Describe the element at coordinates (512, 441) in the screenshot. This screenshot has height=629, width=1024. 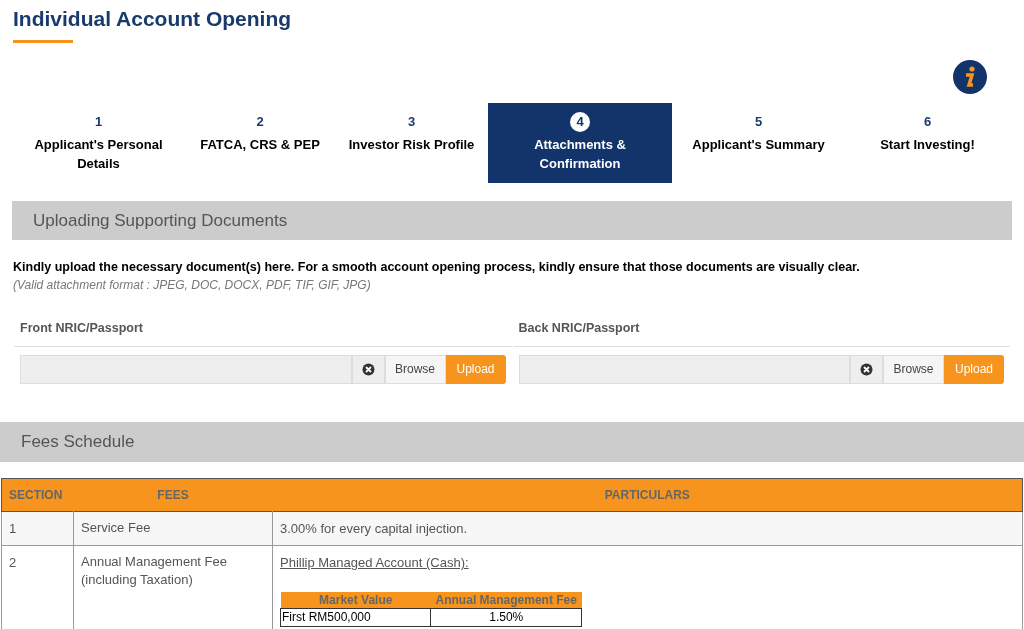
I see `section-header: Fees Schedule` at that location.